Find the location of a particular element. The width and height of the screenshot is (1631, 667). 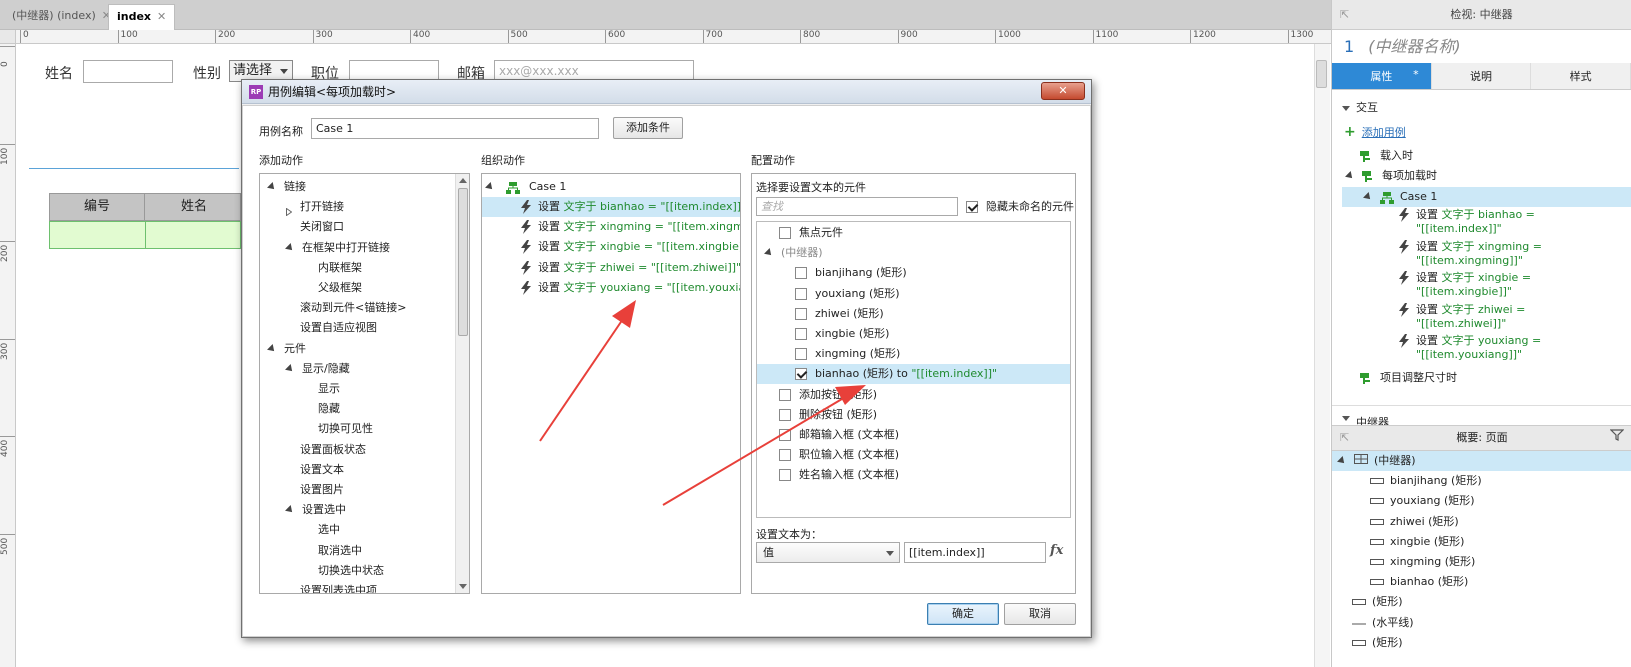

annotation-arrows is located at coordinates (702, 403).